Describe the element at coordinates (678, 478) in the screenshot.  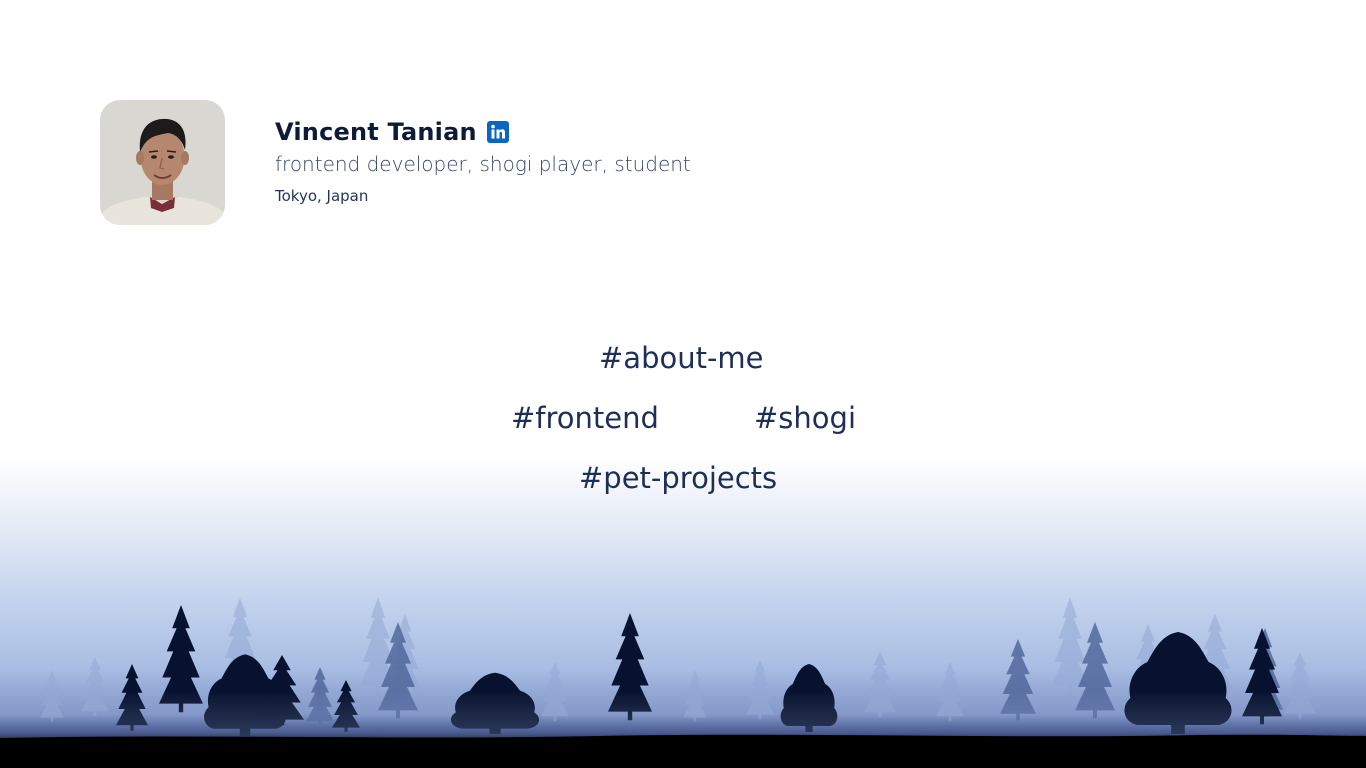
I see `tag-pet-projects: #pet-projects` at that location.